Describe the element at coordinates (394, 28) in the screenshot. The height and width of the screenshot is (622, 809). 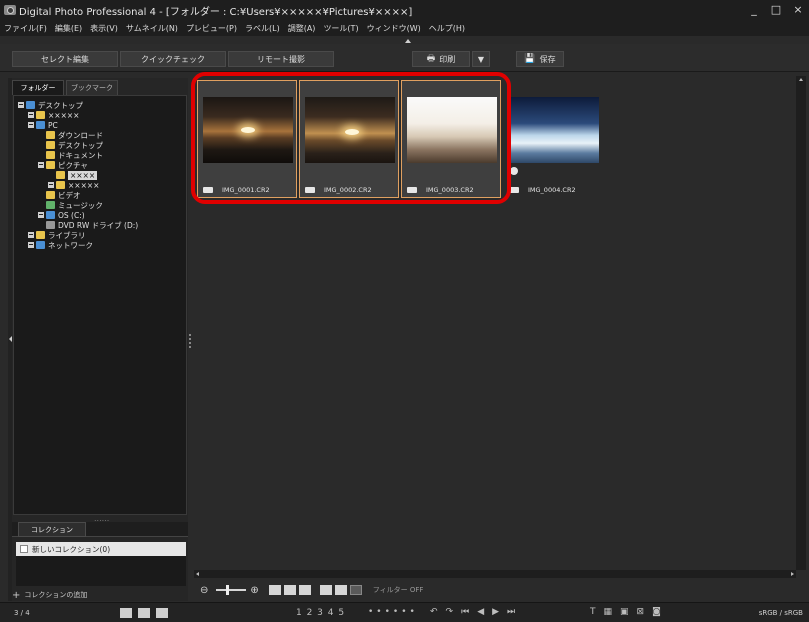
I see `menu-window: ウィンドウ(W)` at that location.